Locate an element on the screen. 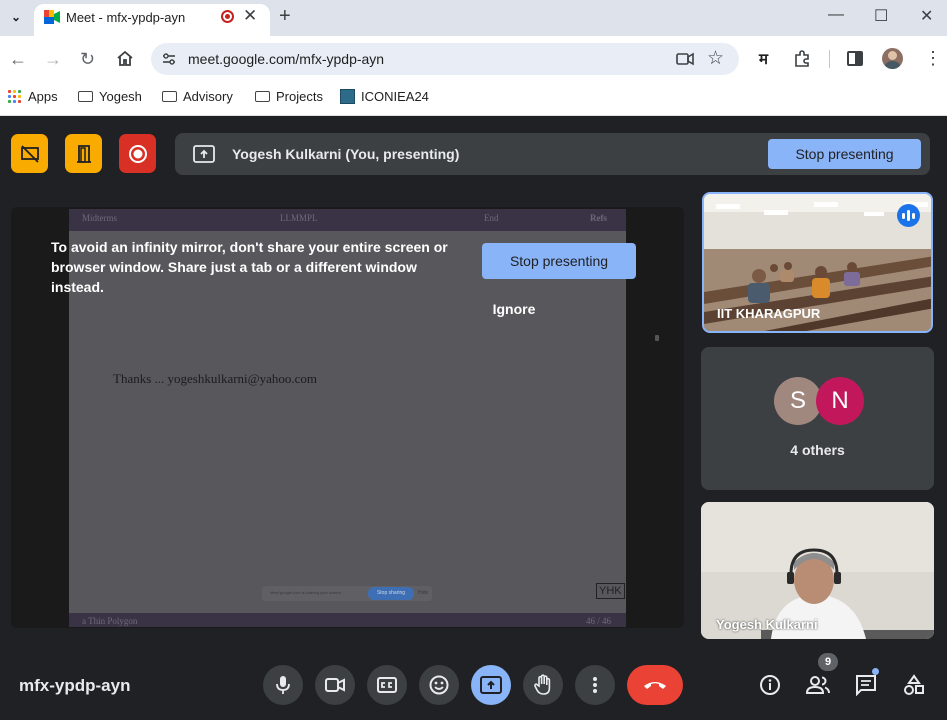  mini-hide: Hide is located at coordinates (423, 593).